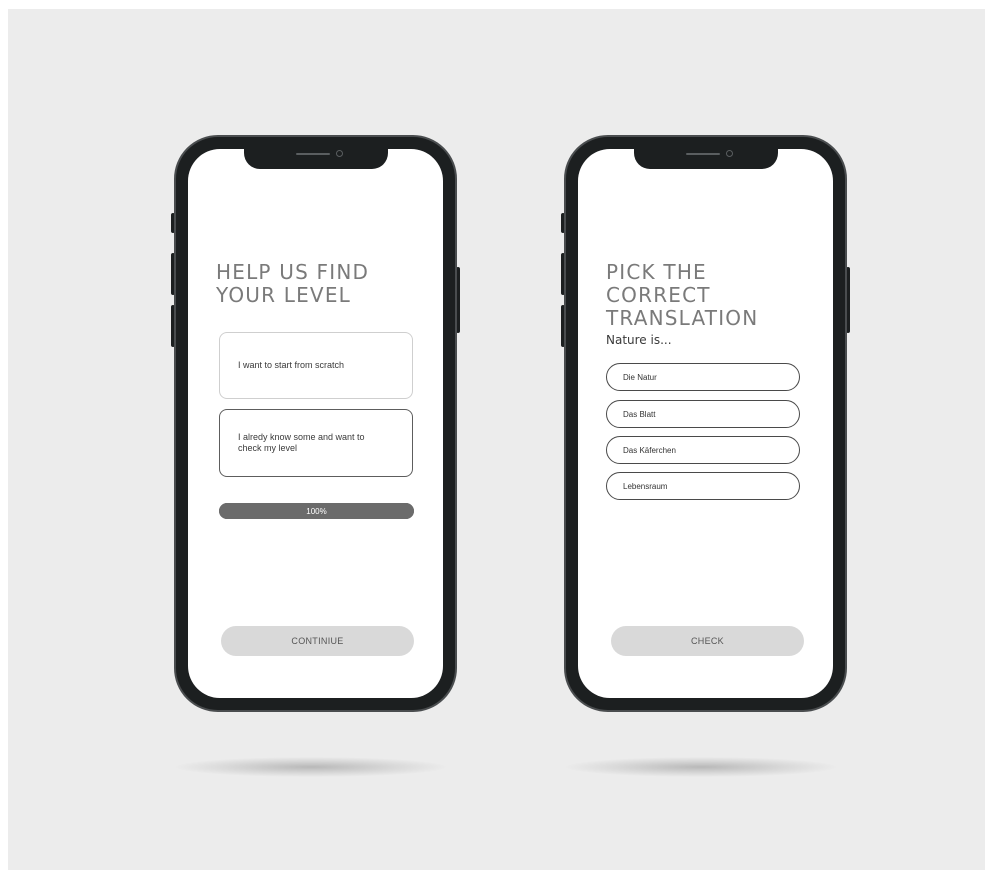 Image resolution: width=992 pixels, height=875 pixels. I want to click on check-button: CHECK, so click(707, 641).